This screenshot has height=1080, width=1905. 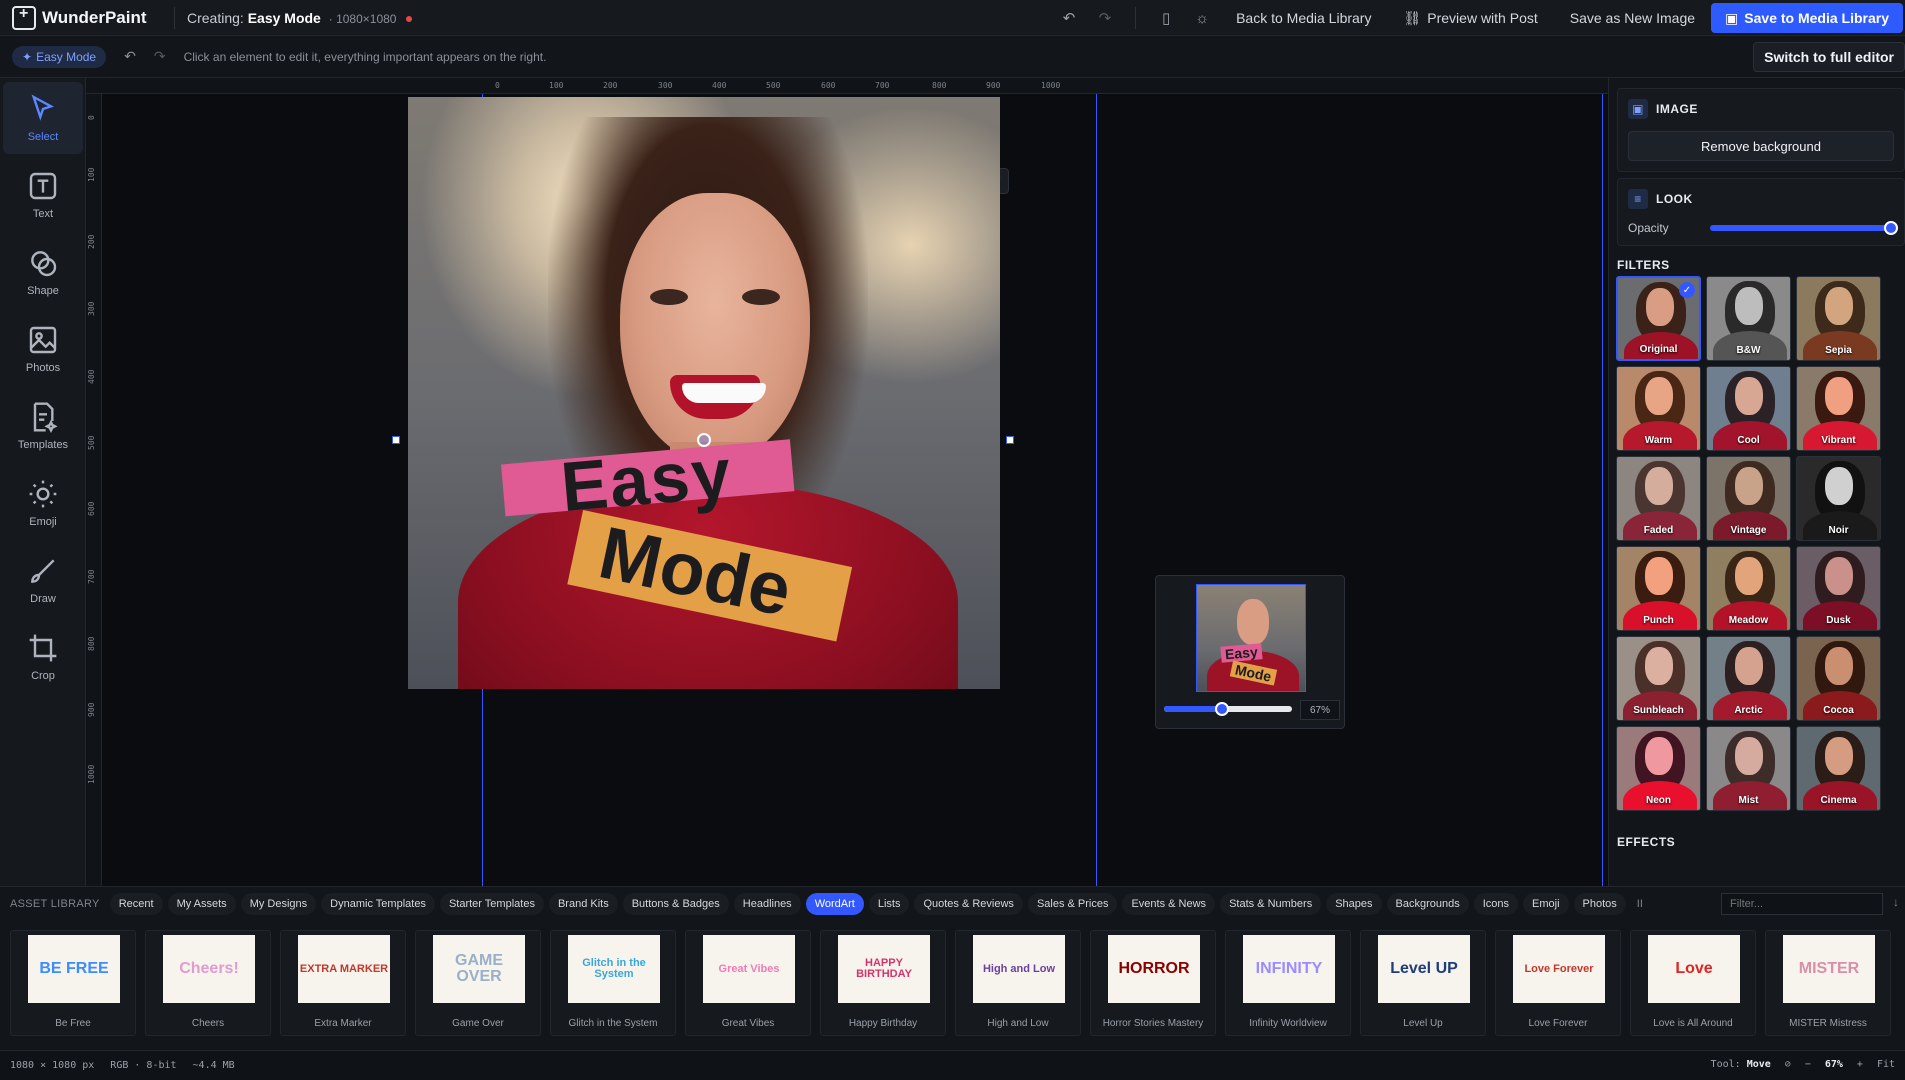 What do you see at coordinates (1802, 904) in the screenshot?
I see `asset-filter-input` at bounding box center [1802, 904].